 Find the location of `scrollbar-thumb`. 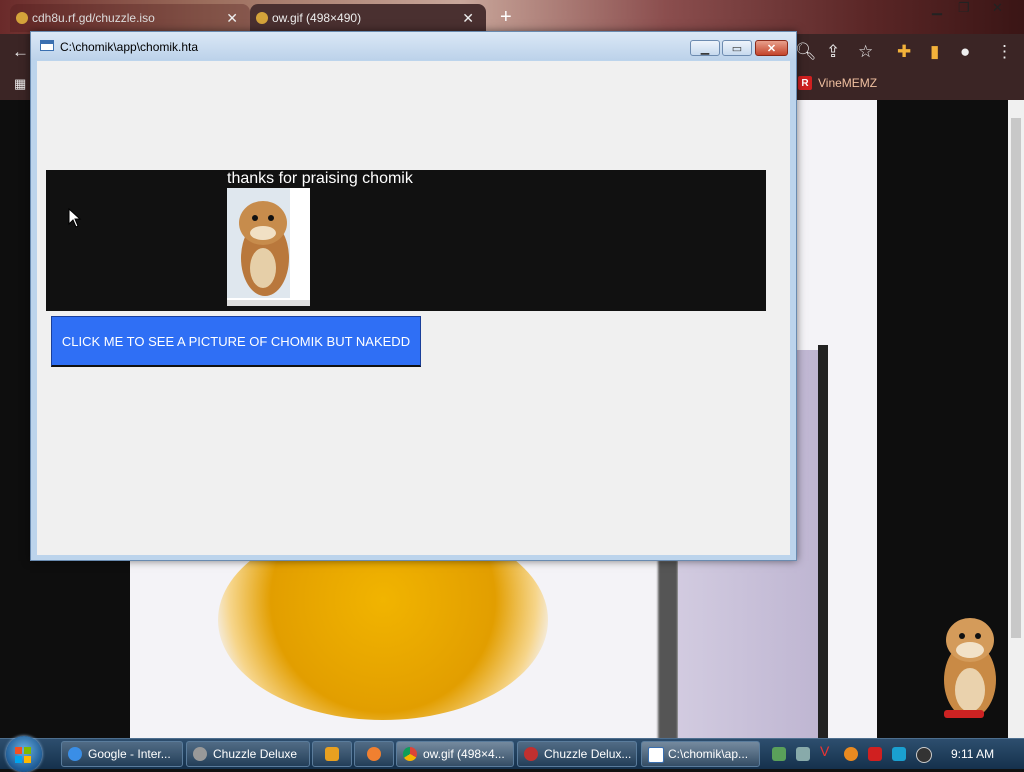

scrollbar-thumb is located at coordinates (1016, 378).